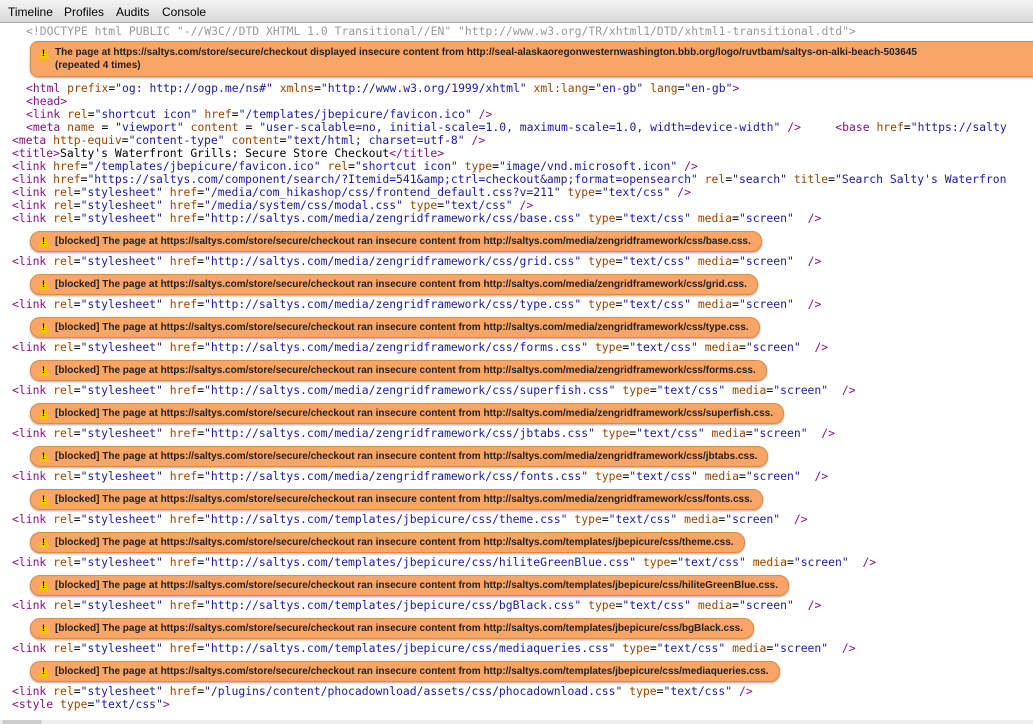 The image size is (1033, 724). Describe the element at coordinates (184, 12) in the screenshot. I see `tab-console: Console` at that location.